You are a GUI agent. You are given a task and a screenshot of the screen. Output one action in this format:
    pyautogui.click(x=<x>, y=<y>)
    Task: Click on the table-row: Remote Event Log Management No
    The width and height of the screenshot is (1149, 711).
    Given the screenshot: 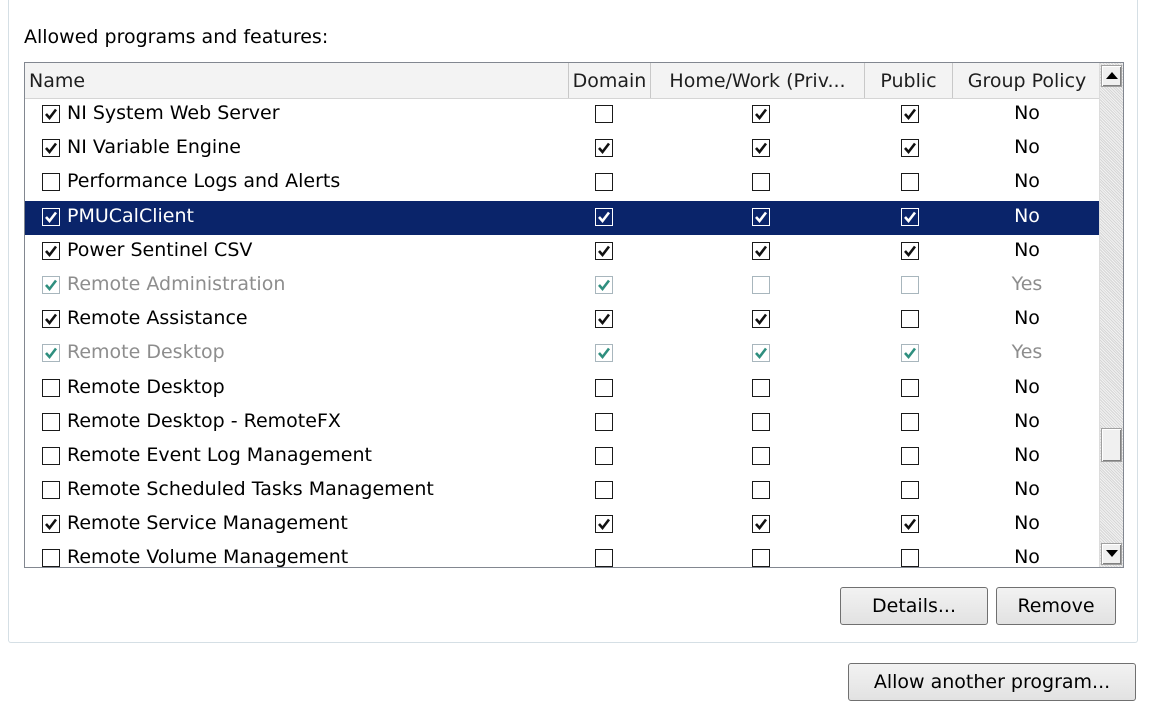 What is the action you would take?
    pyautogui.click(x=563, y=457)
    